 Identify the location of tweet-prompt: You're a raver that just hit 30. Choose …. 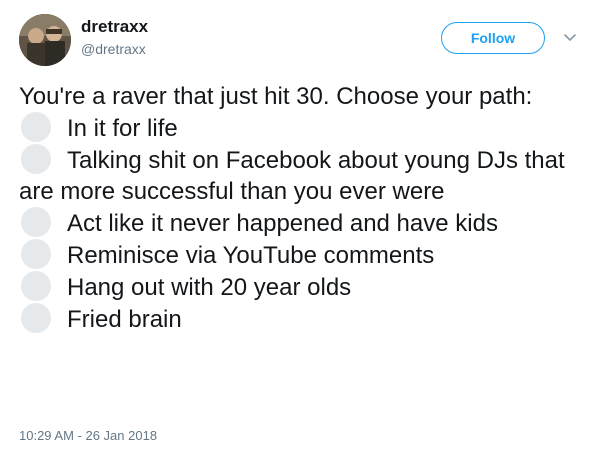
(276, 96).